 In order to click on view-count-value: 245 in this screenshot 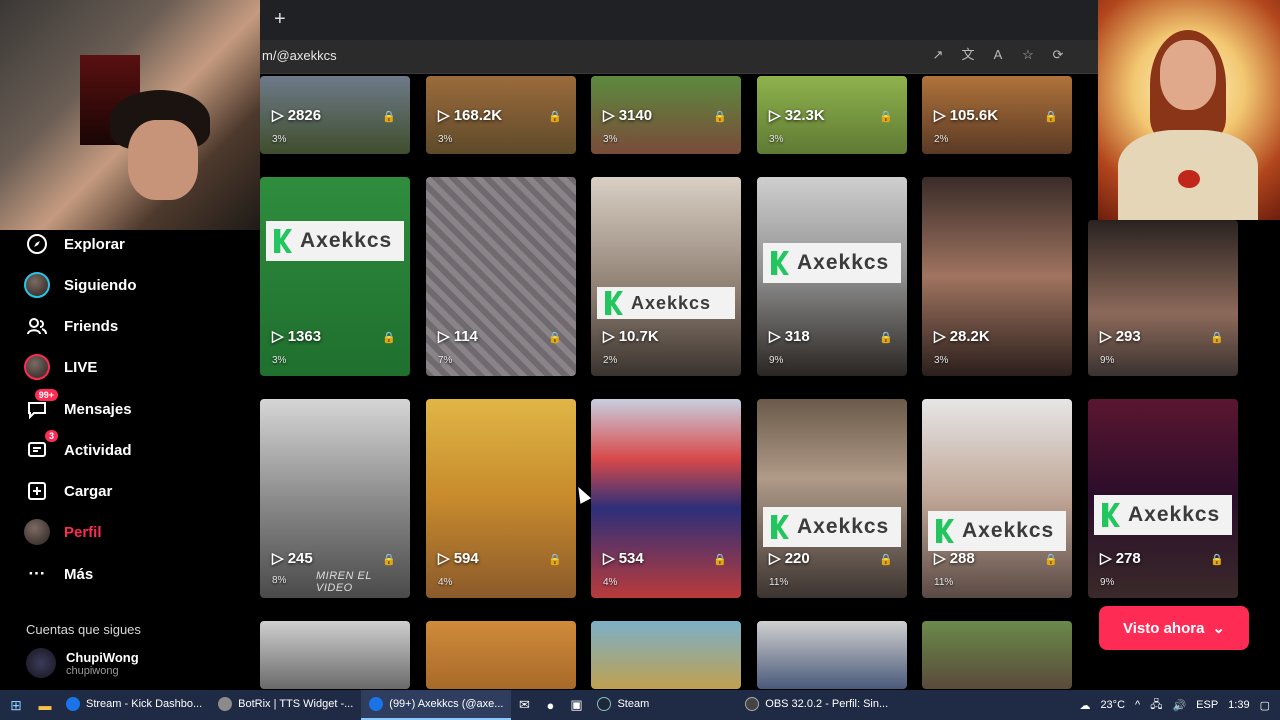, I will do `click(300, 558)`.